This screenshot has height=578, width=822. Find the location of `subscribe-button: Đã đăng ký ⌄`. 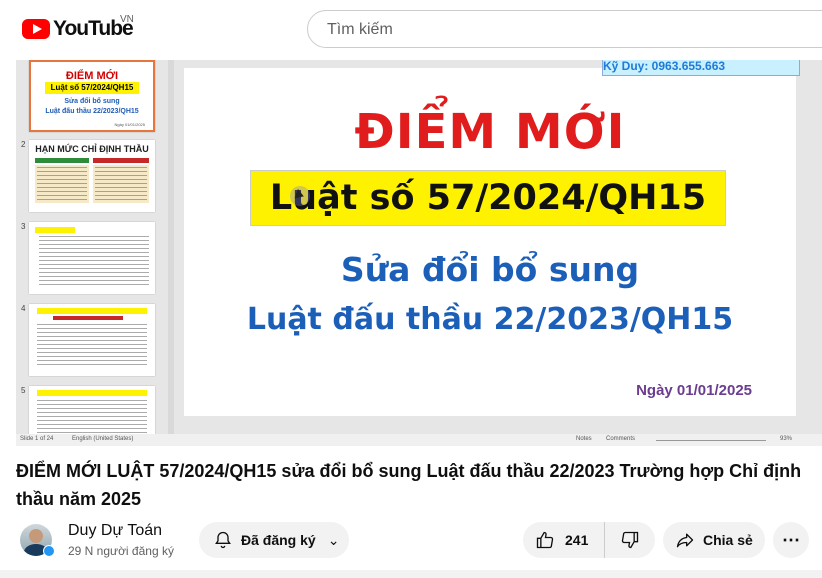

subscribe-button: Đã đăng ký ⌄ is located at coordinates (274, 540).